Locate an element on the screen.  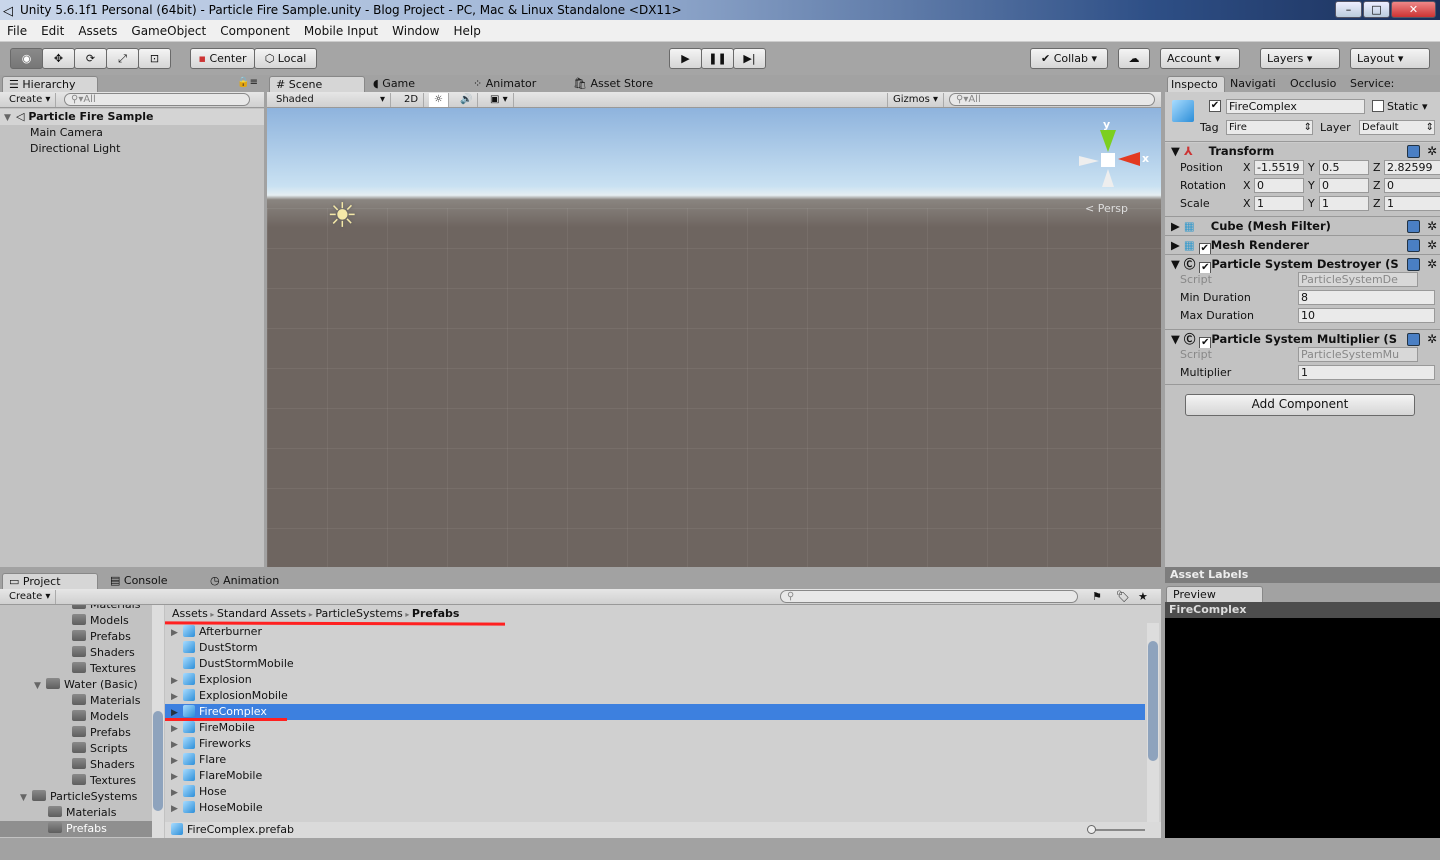
asset-list-item: DustStormMobile is located at coordinates (655, 664).